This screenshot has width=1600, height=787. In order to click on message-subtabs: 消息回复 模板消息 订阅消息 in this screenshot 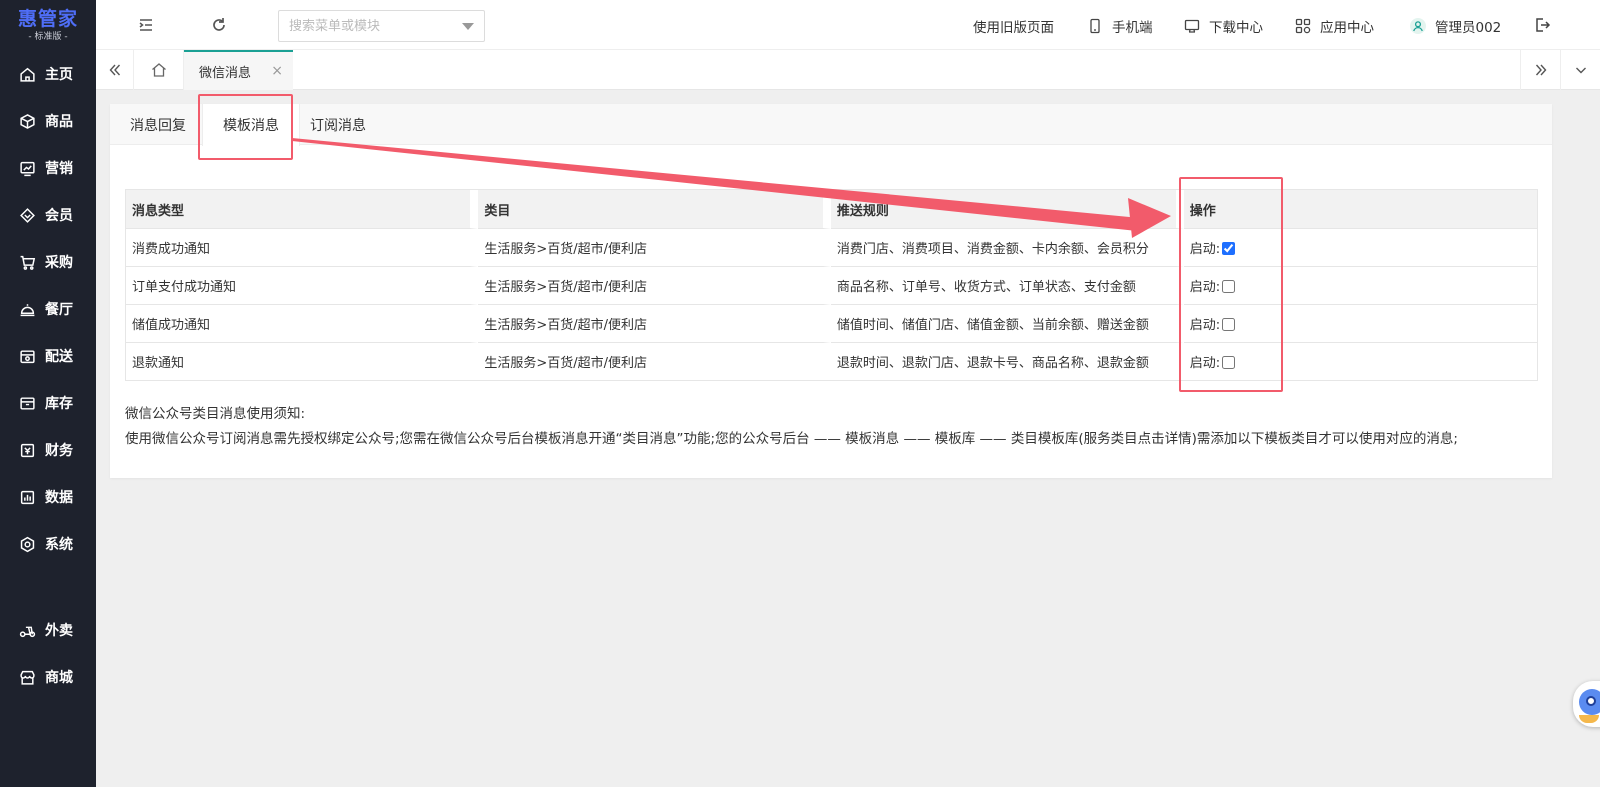, I will do `click(831, 125)`.